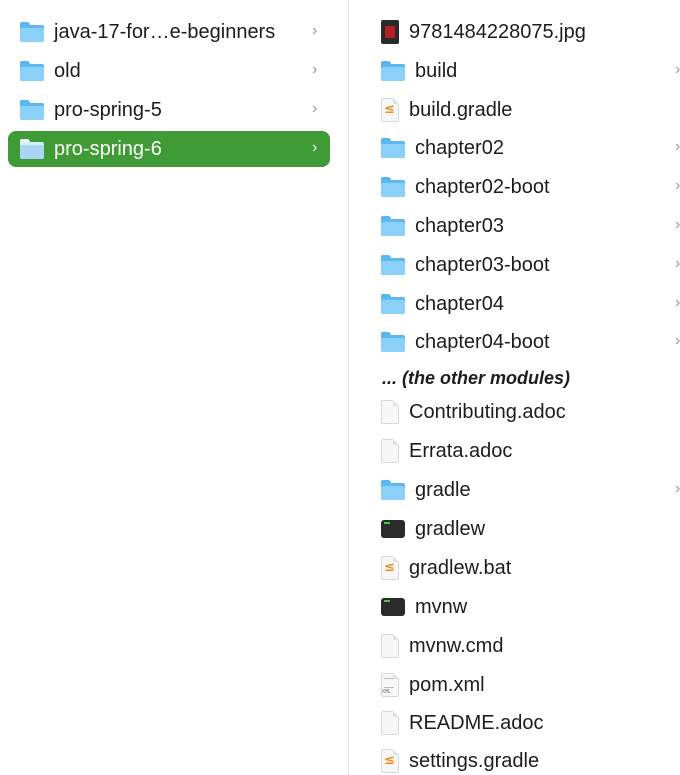  What do you see at coordinates (476, 723) in the screenshot?
I see `file-item-label: README.adoc` at bounding box center [476, 723].